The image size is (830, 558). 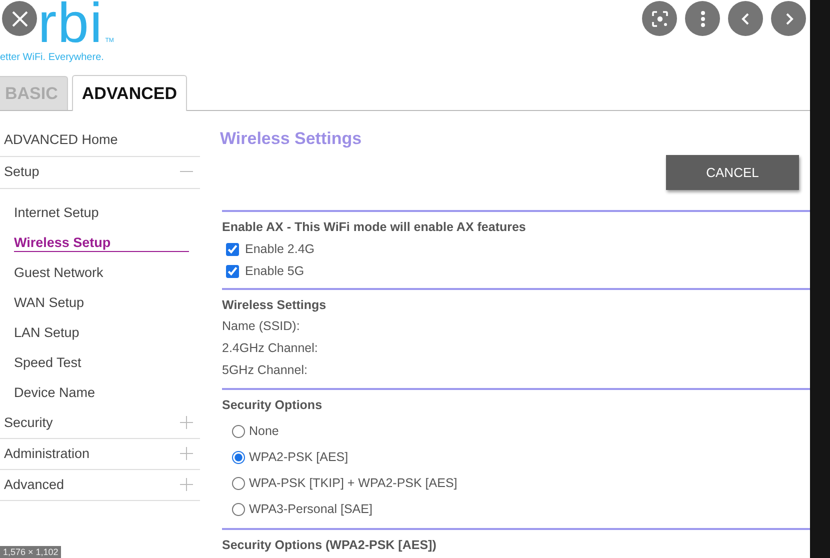 I want to click on submenu-item: Wireless Setup, so click(x=101, y=243).